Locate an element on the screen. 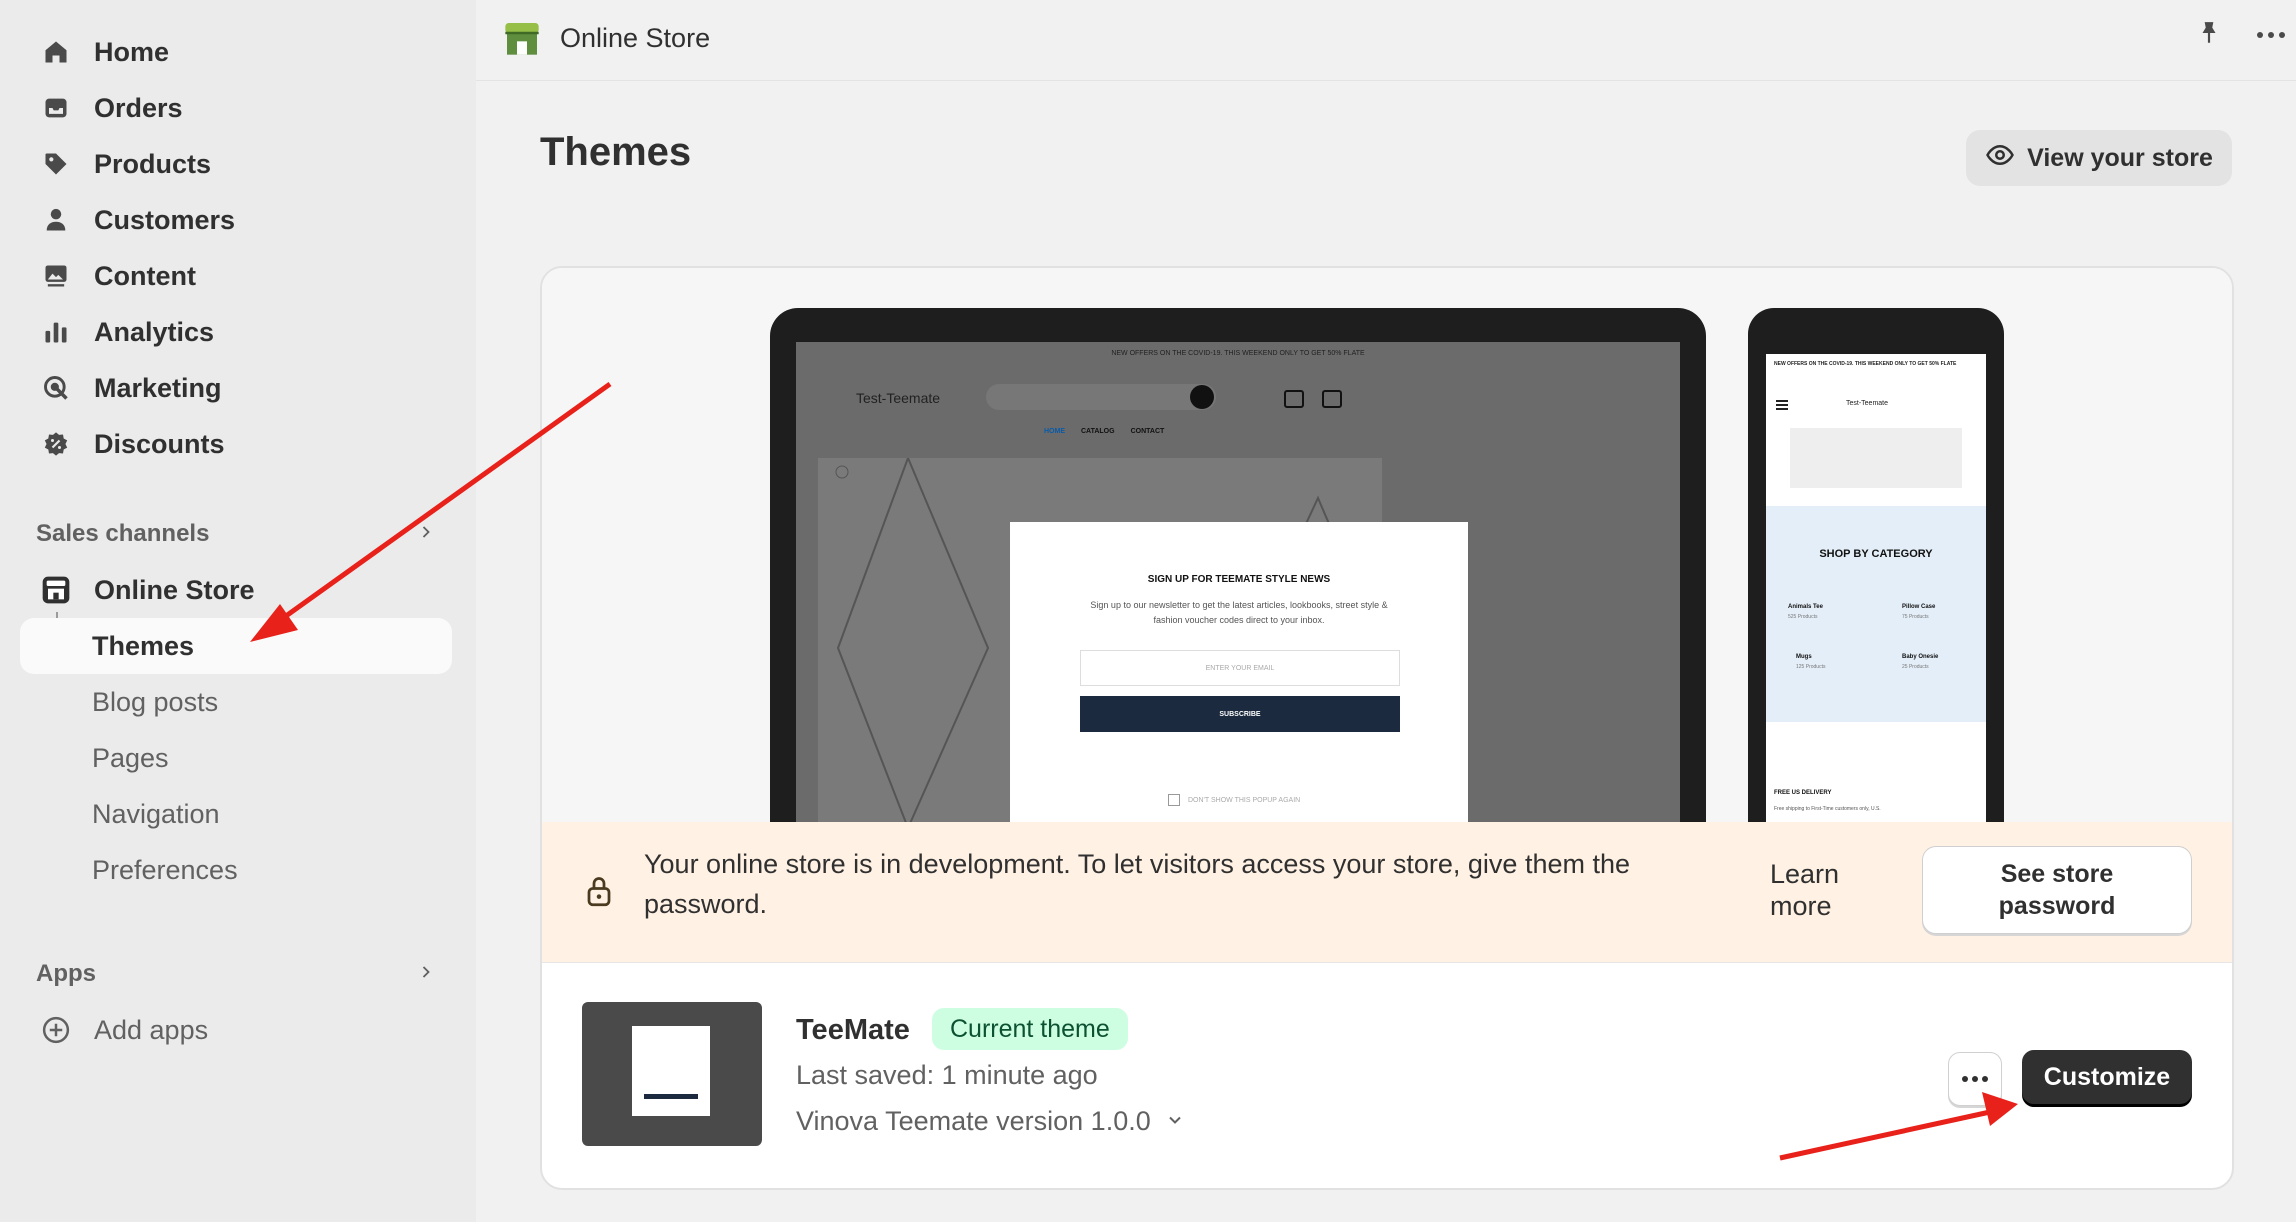  sales-channels-heading: Sales channels is located at coordinates (236, 534).